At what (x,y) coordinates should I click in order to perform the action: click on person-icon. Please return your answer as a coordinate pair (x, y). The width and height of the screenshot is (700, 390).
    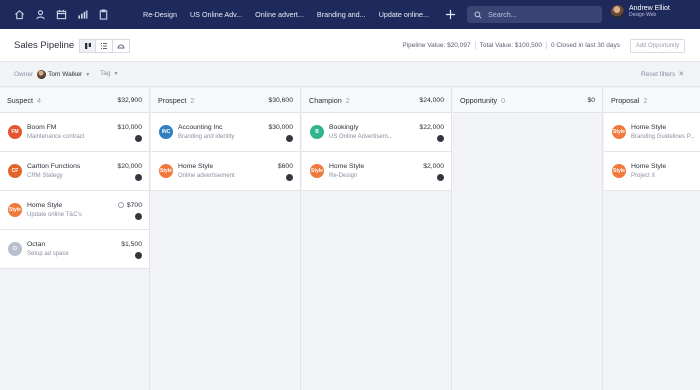
    Looking at the image, I should click on (40, 14).